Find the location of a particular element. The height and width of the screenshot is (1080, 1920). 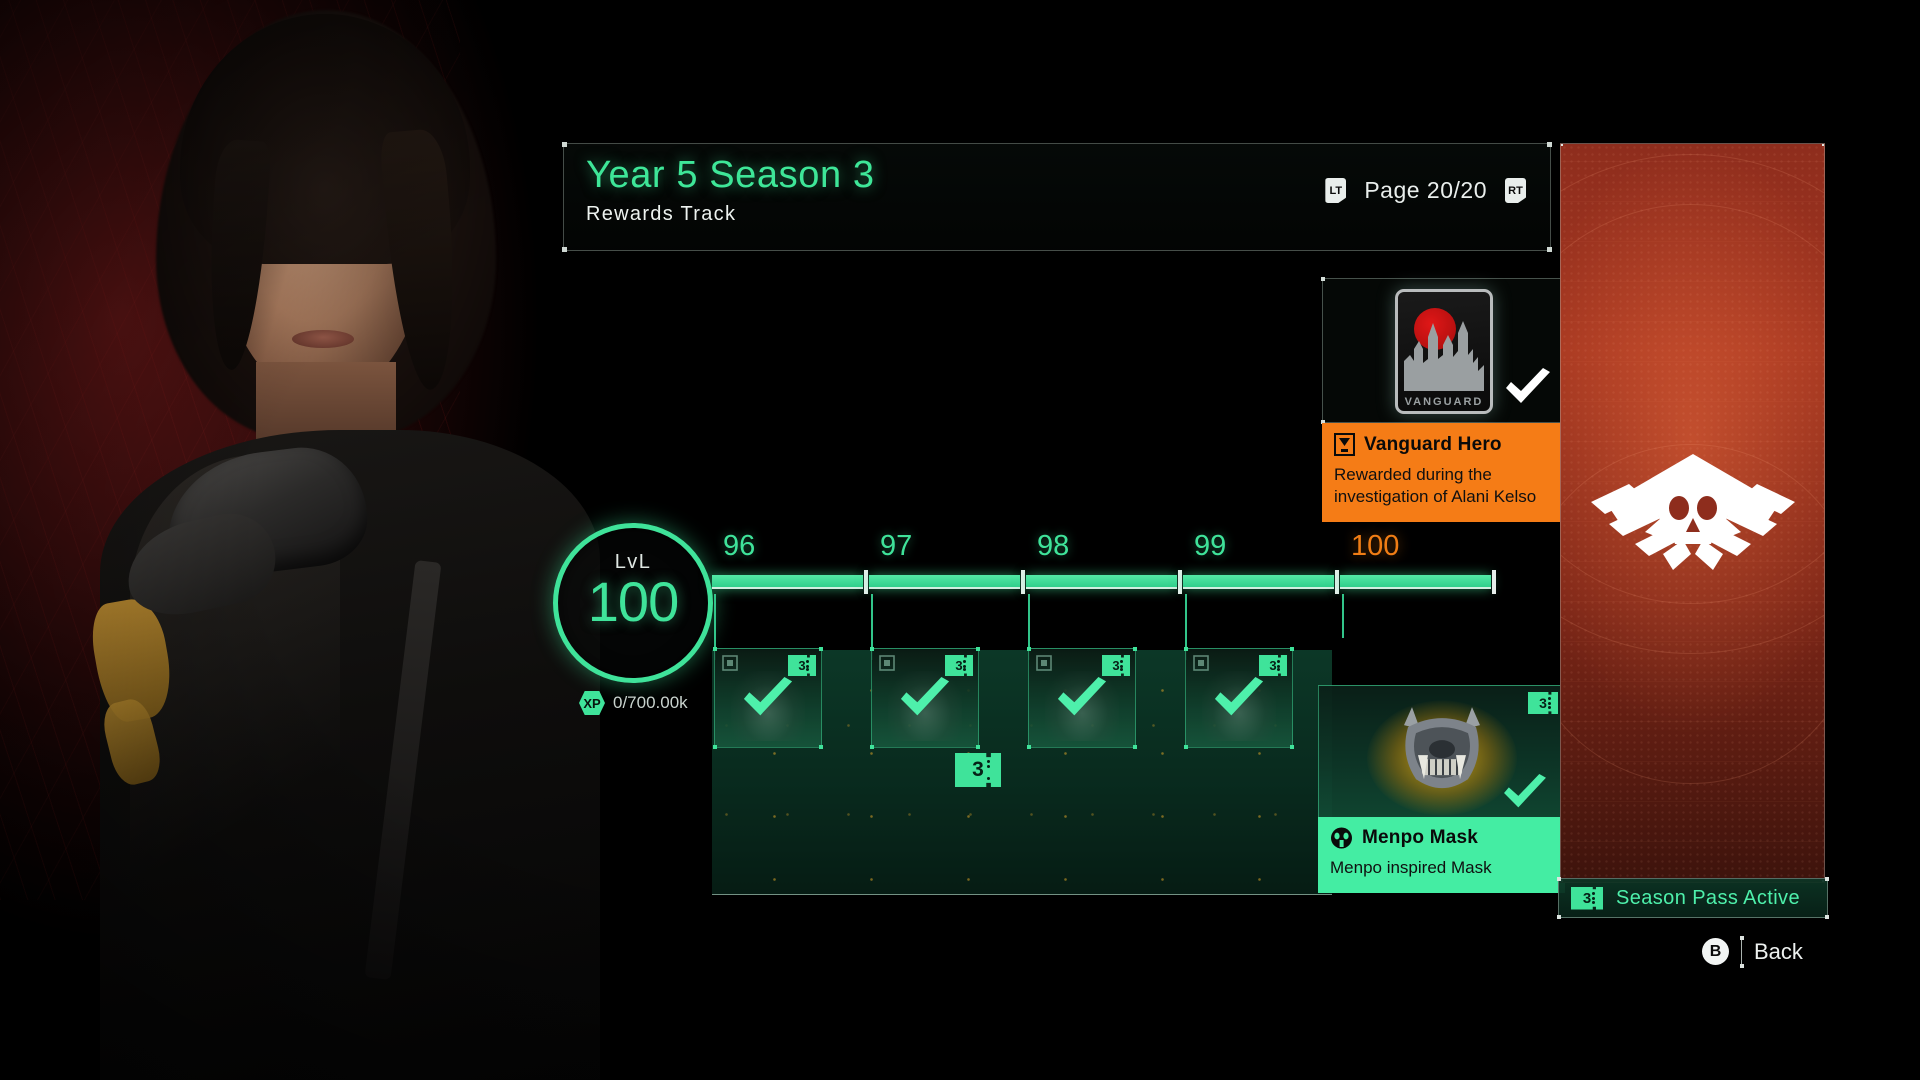

track-level-number: 98 is located at coordinates (1053, 546).